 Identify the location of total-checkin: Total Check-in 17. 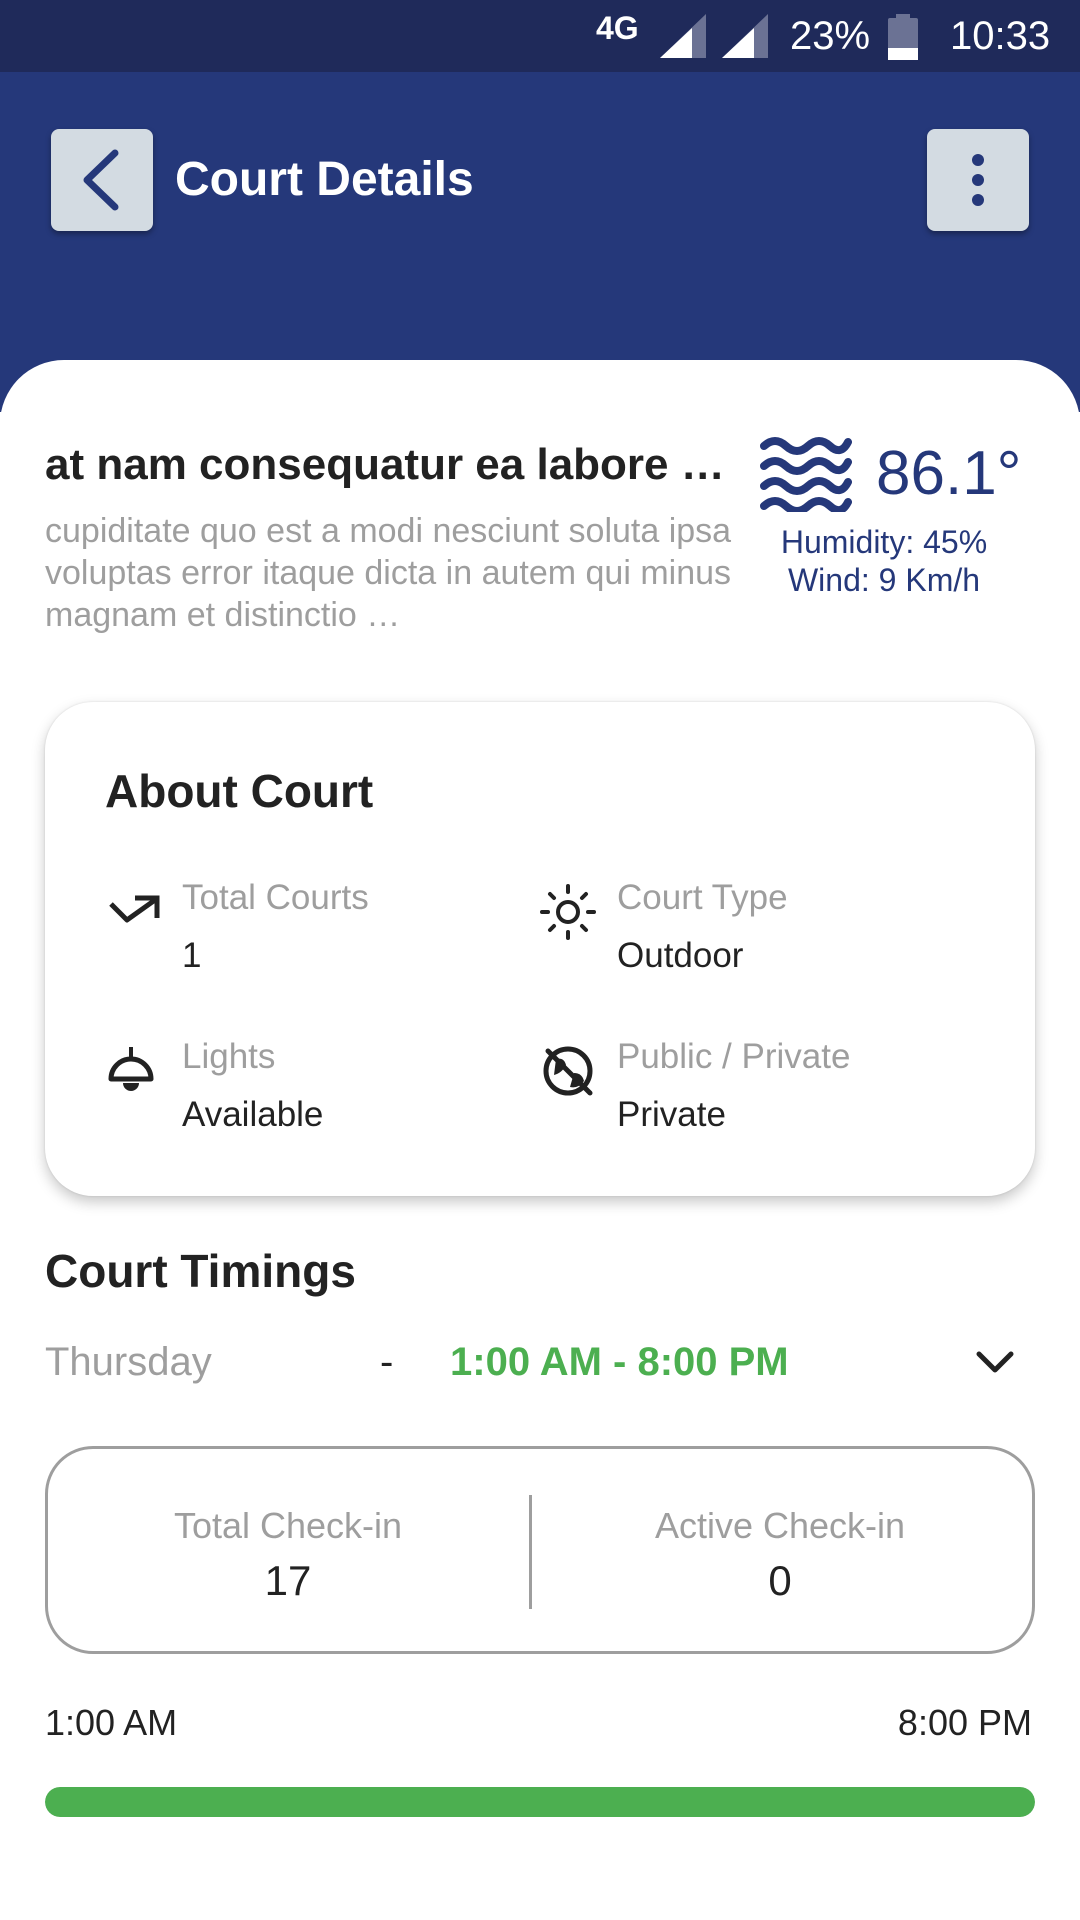
(288, 1550).